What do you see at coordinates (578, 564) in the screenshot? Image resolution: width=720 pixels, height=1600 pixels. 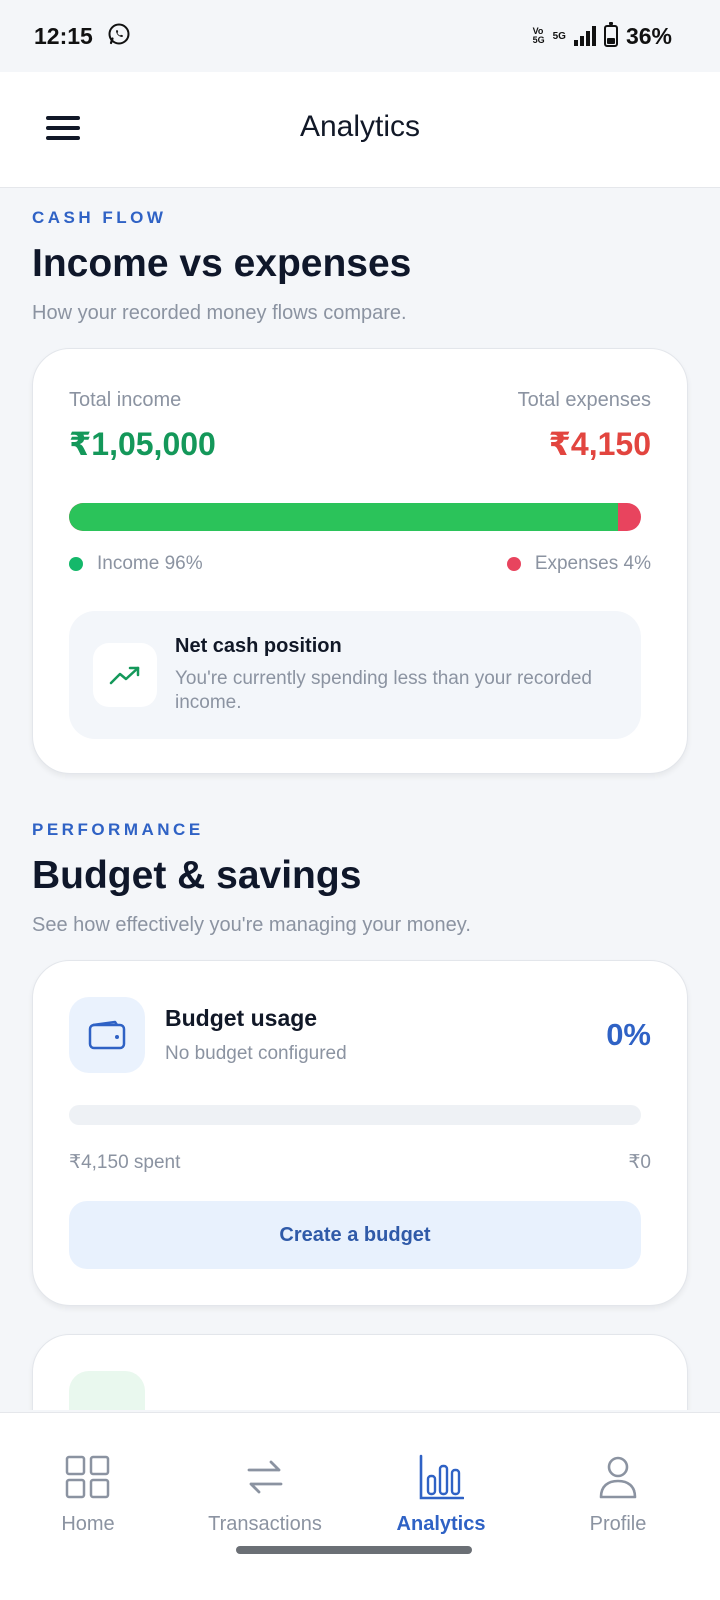 I see `legend-expenses: Expenses 4%` at bounding box center [578, 564].